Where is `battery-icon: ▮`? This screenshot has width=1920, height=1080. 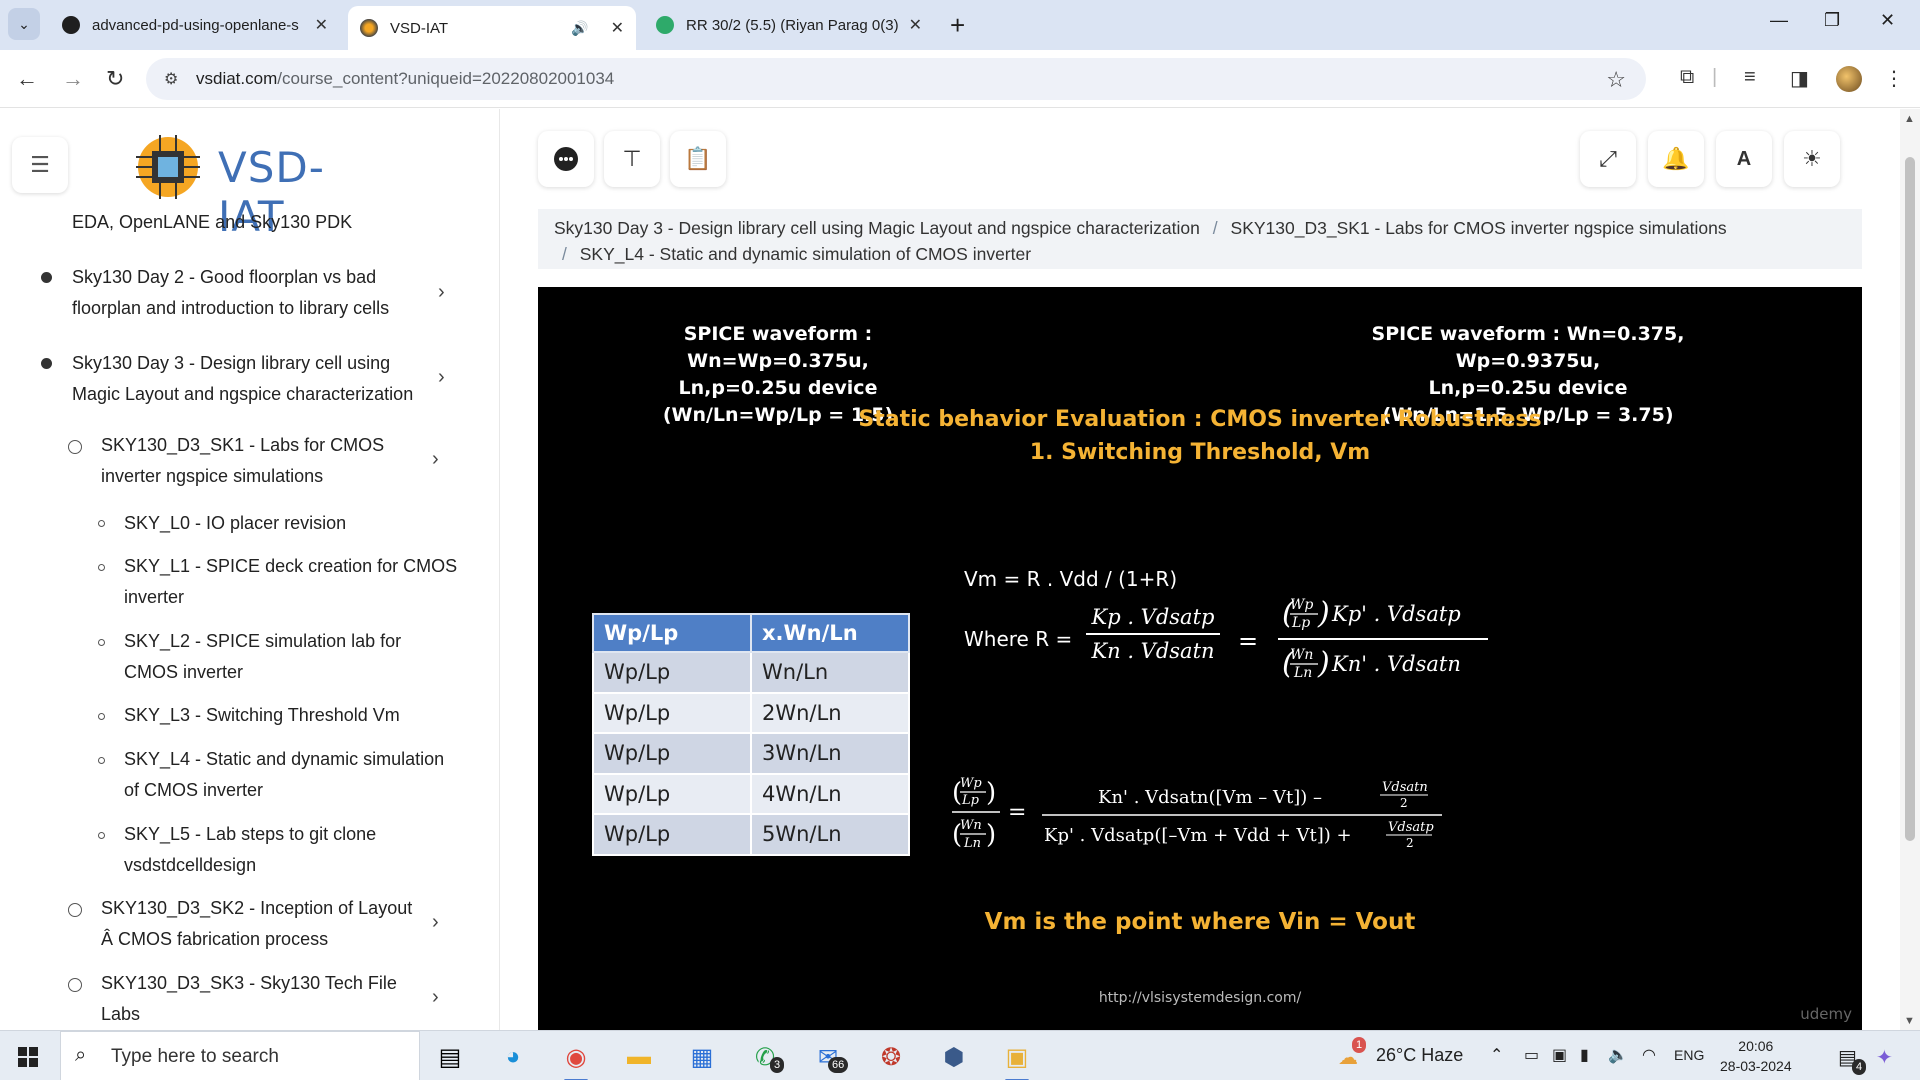
battery-icon: ▮ is located at coordinates (1584, 1055).